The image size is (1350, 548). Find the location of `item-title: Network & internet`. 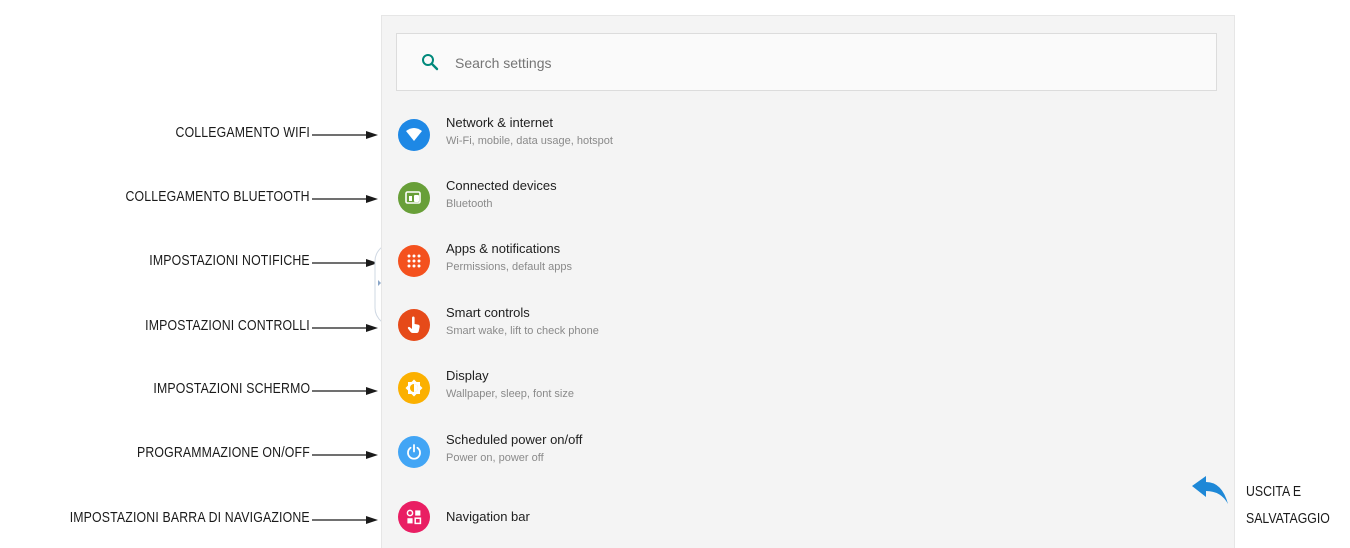

item-title: Network & internet is located at coordinates (499, 122).